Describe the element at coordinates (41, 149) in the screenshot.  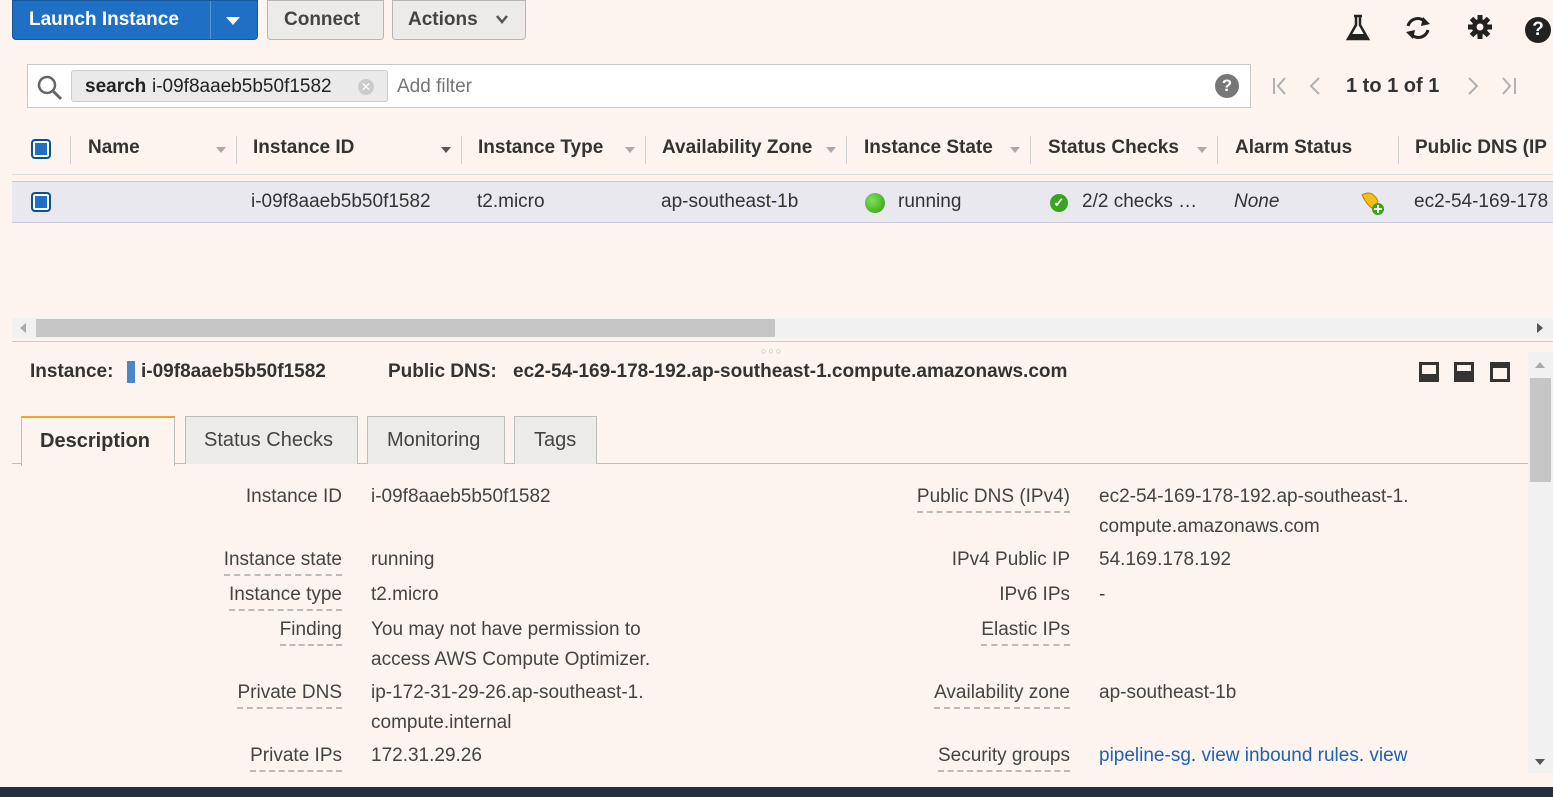
I see `select-all-checkbox` at that location.